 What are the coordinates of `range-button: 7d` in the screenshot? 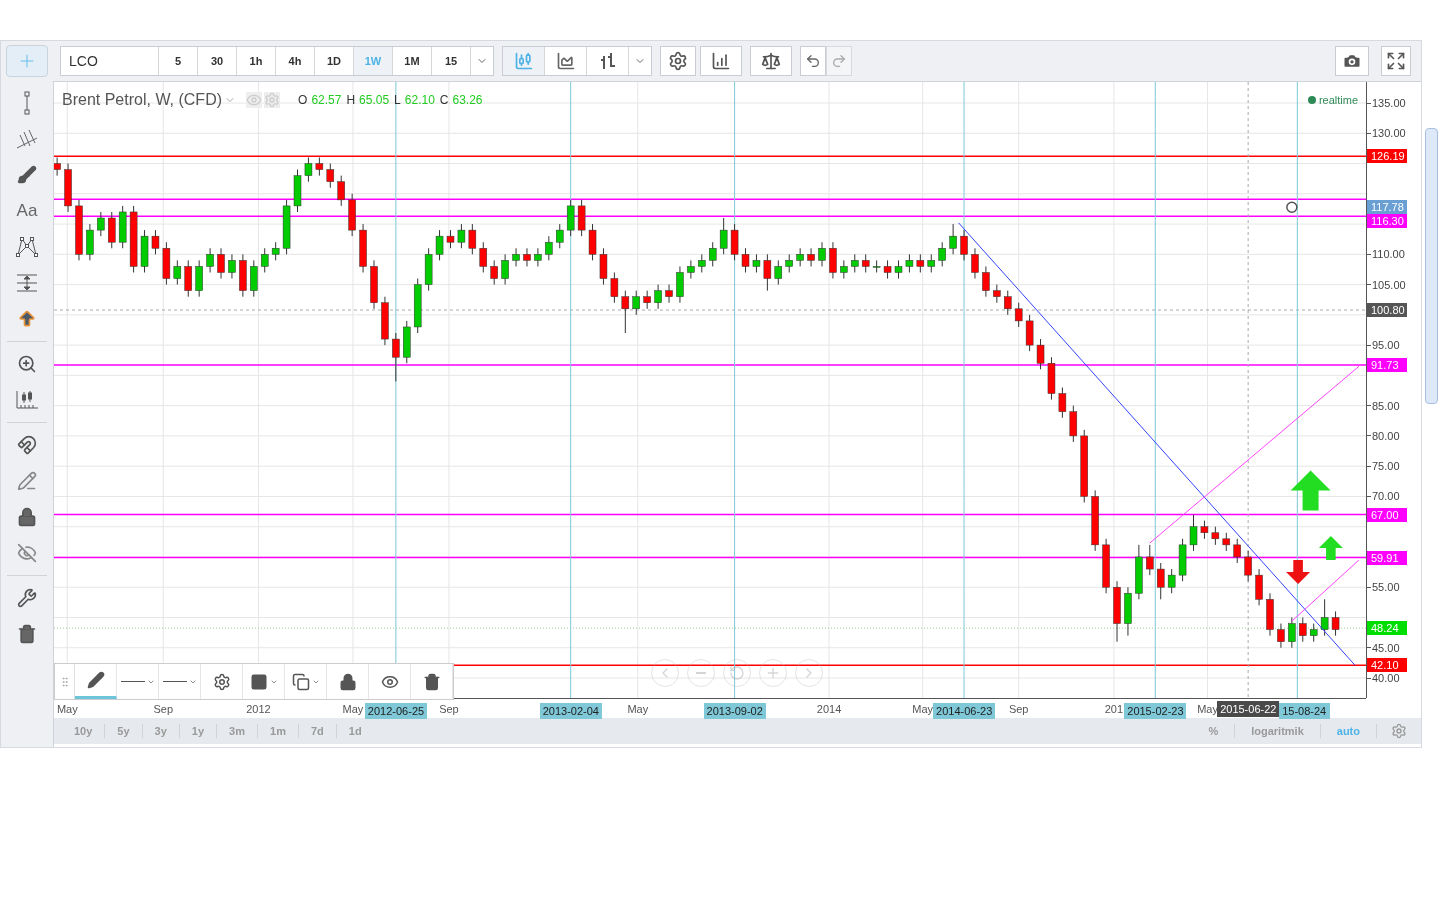 It's located at (317, 731).